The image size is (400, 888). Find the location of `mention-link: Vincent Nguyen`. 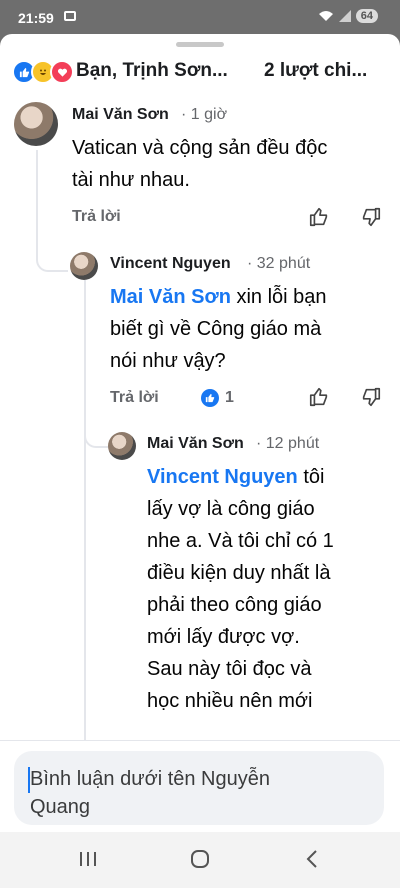

mention-link: Vincent Nguyen is located at coordinates (222, 477).